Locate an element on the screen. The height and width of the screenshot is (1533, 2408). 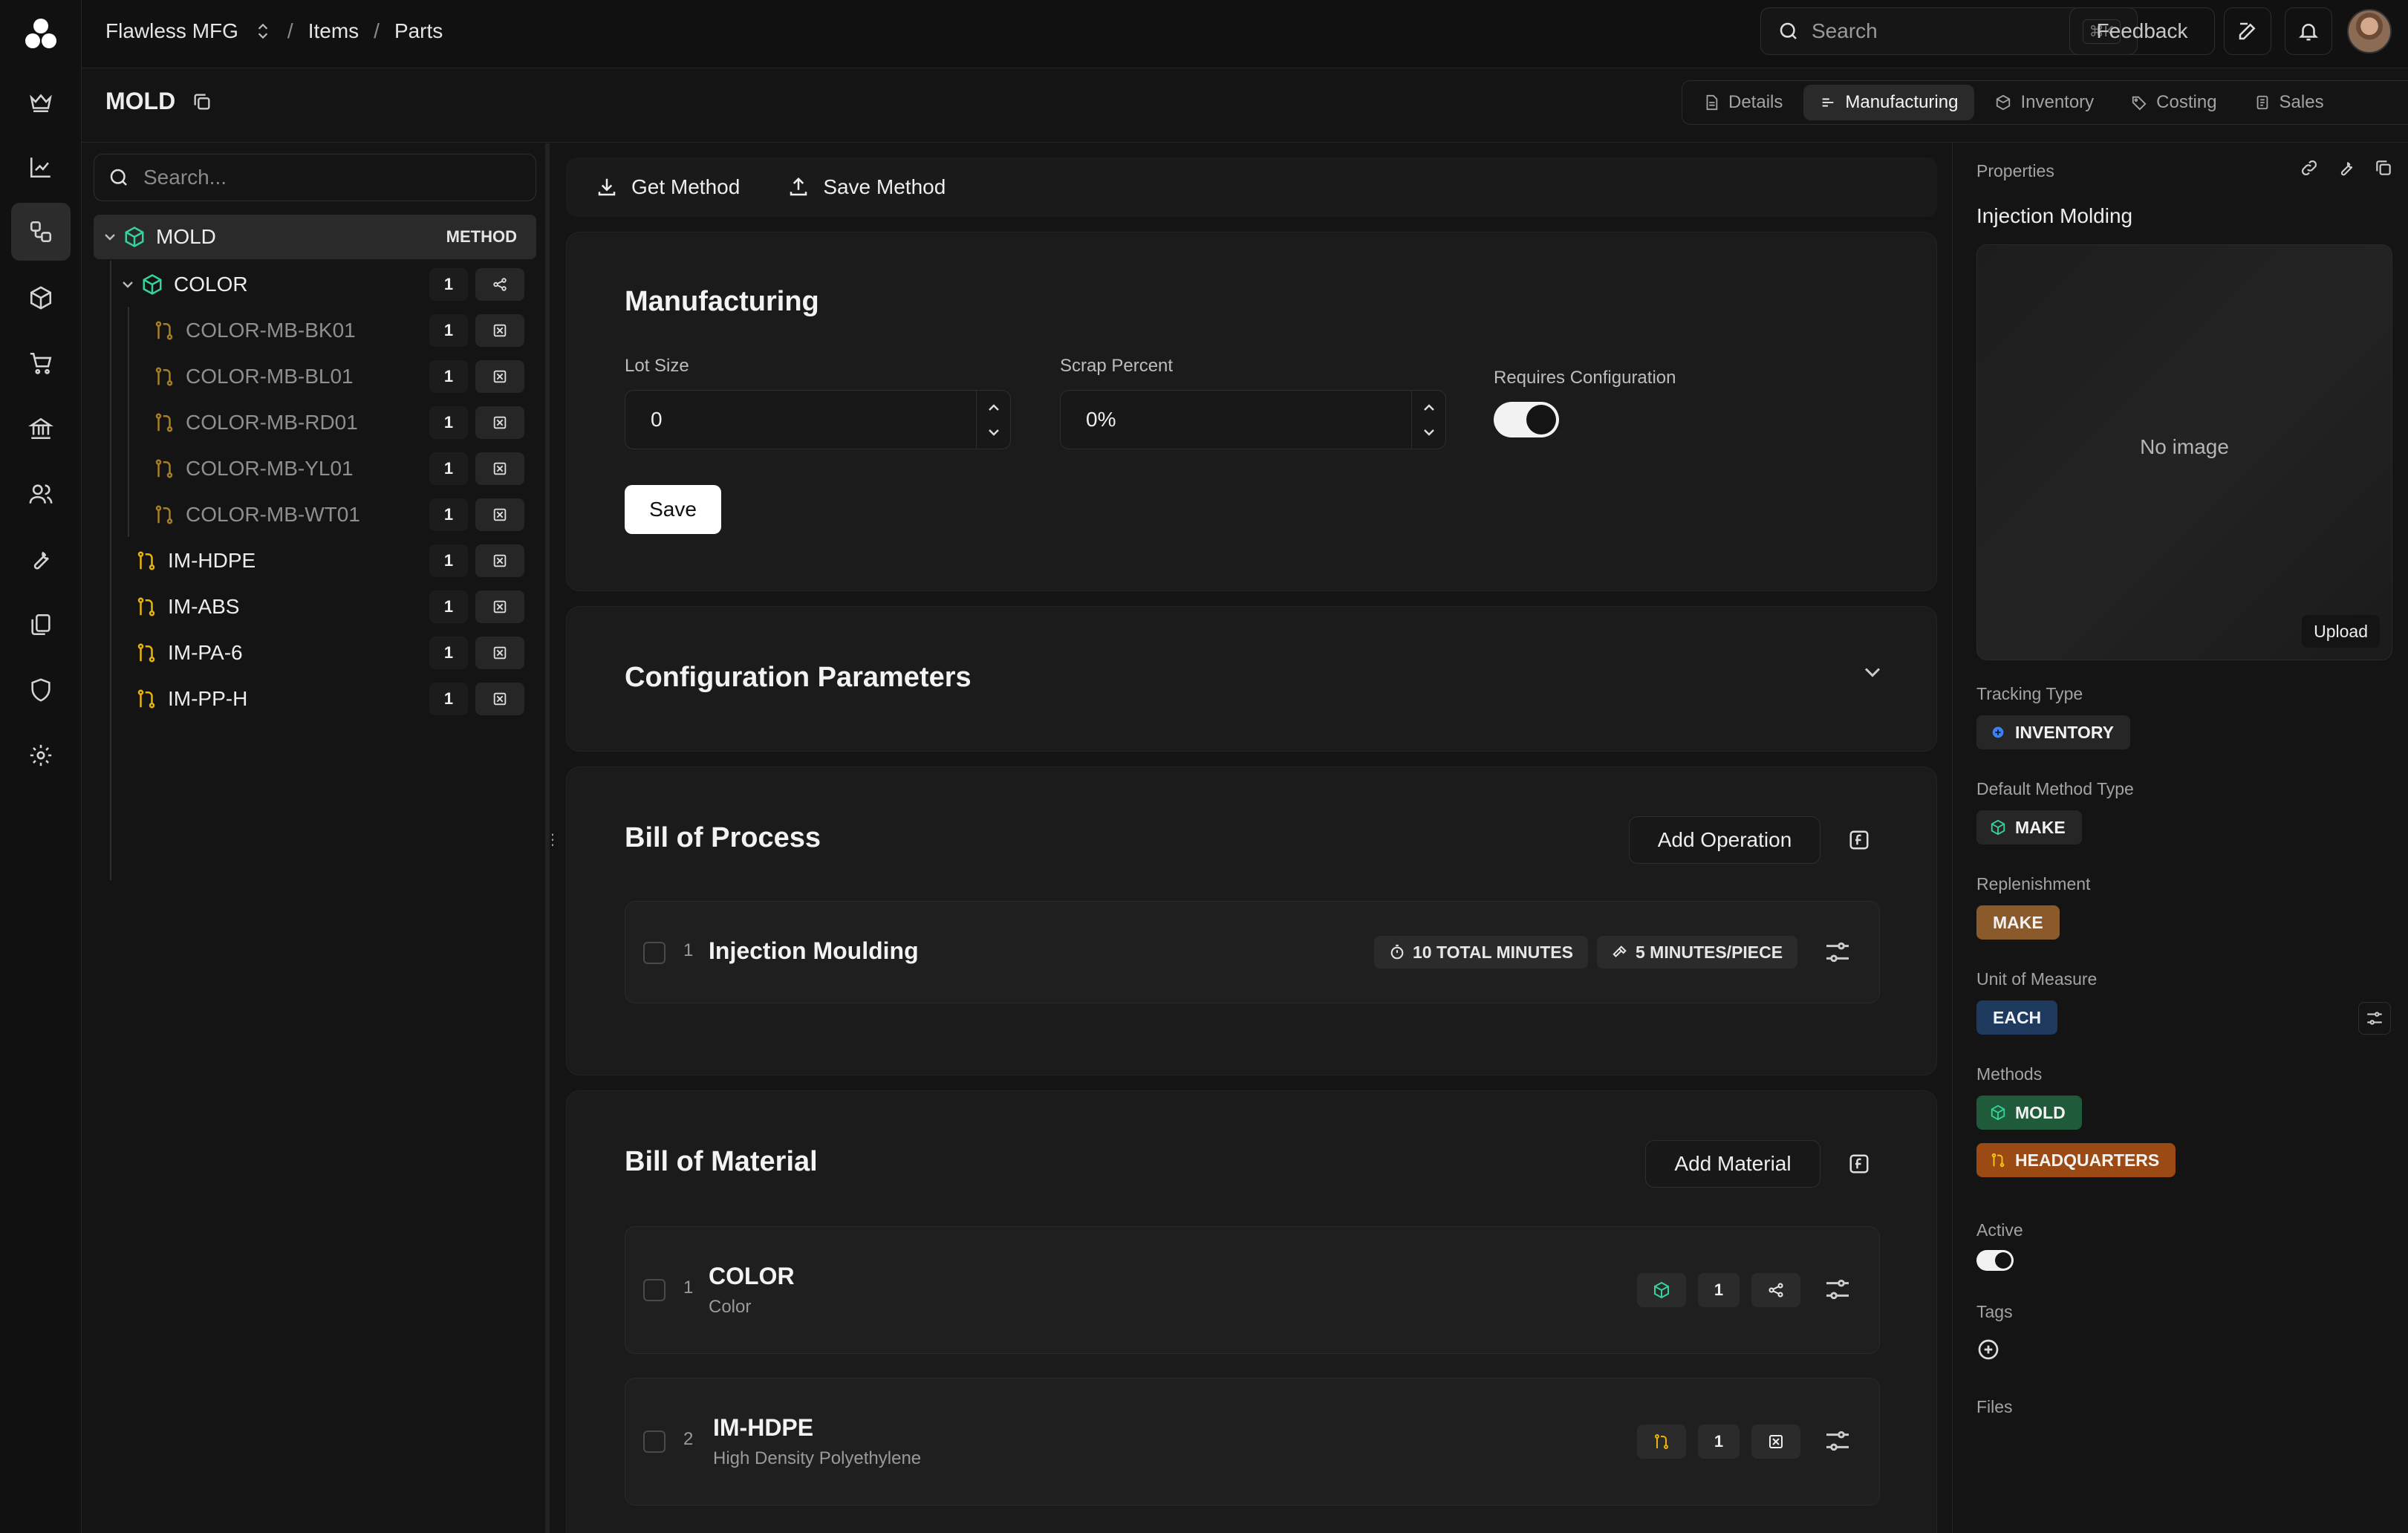
save-method-button: Save Method is located at coordinates (866, 187).